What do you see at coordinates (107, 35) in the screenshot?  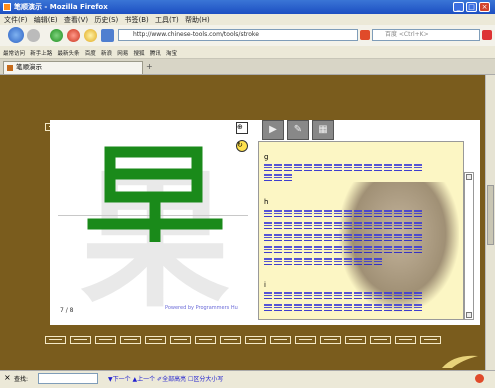 I see `bookmark-star-icon` at bounding box center [107, 35].